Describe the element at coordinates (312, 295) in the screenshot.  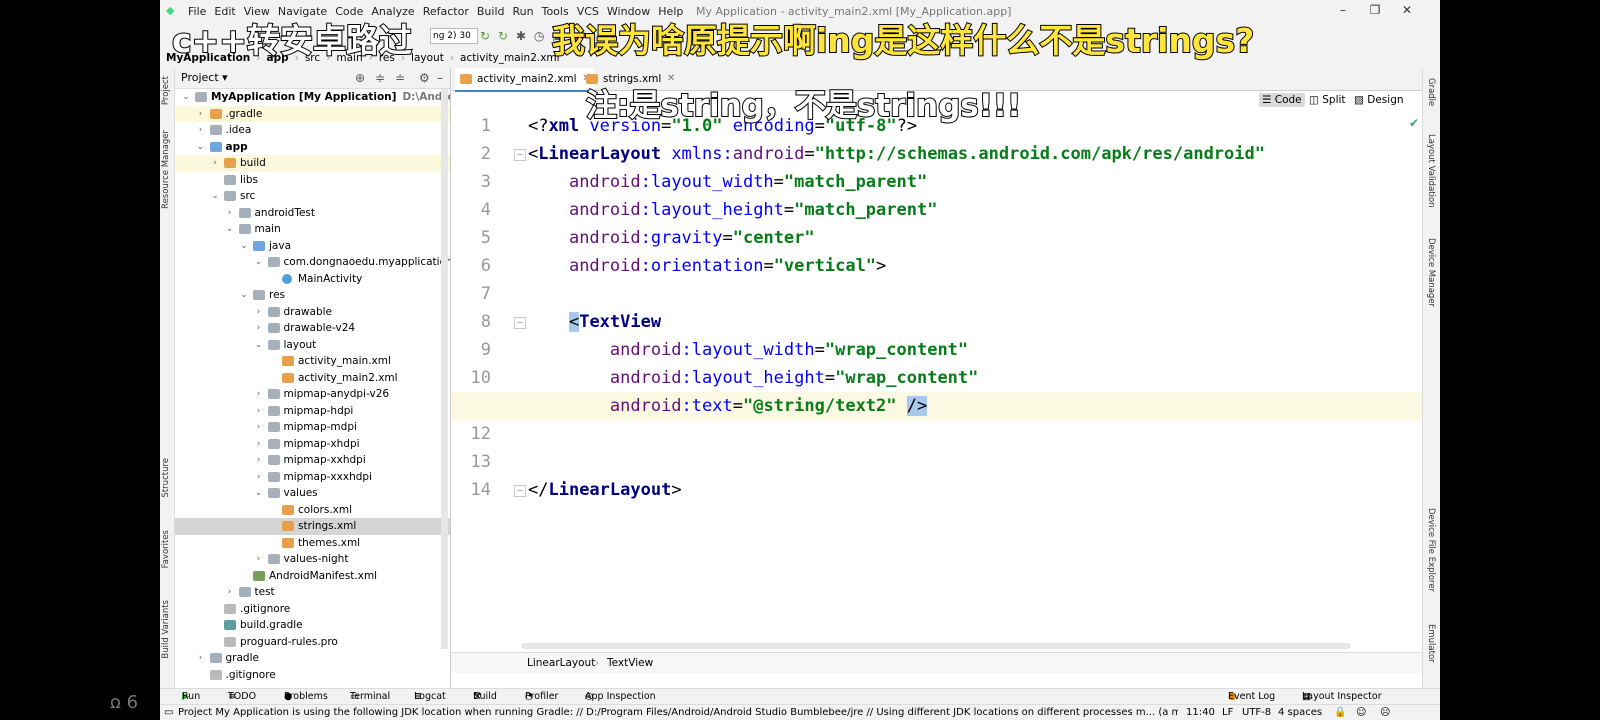
I see `tree-item: ⌄ res` at that location.